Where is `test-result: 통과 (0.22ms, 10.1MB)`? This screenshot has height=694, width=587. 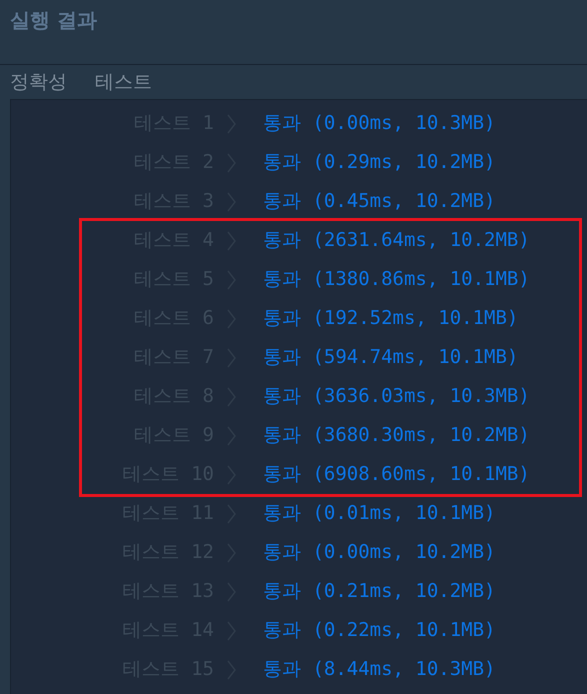 test-result: 통과 (0.22ms, 10.1MB) is located at coordinates (379, 631).